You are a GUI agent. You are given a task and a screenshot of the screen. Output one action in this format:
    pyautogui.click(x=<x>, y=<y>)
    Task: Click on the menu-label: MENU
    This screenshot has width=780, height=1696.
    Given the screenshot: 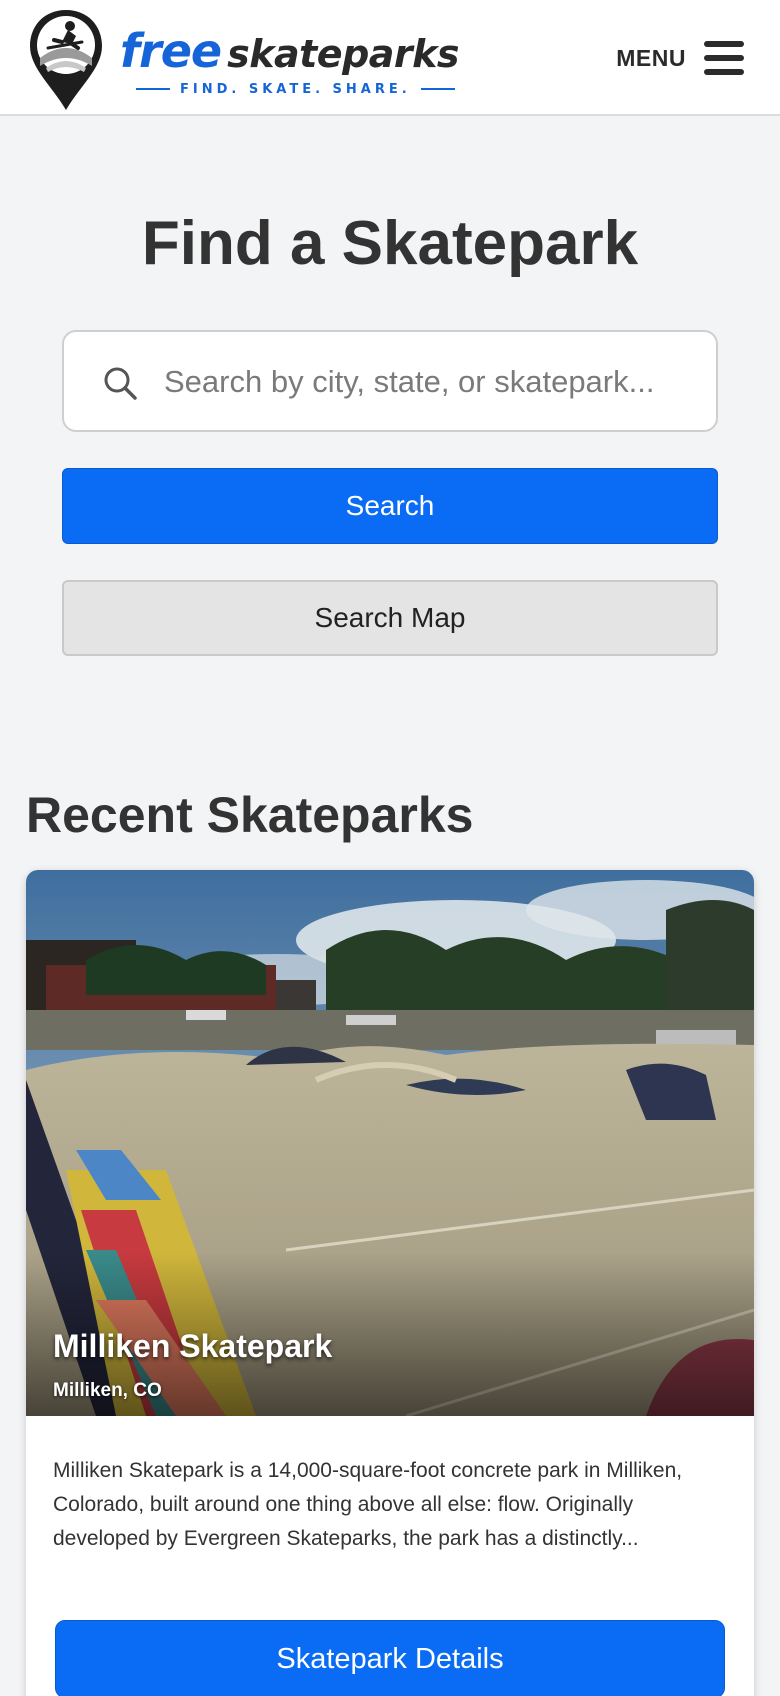 What is the action you would take?
    pyautogui.click(x=651, y=57)
    